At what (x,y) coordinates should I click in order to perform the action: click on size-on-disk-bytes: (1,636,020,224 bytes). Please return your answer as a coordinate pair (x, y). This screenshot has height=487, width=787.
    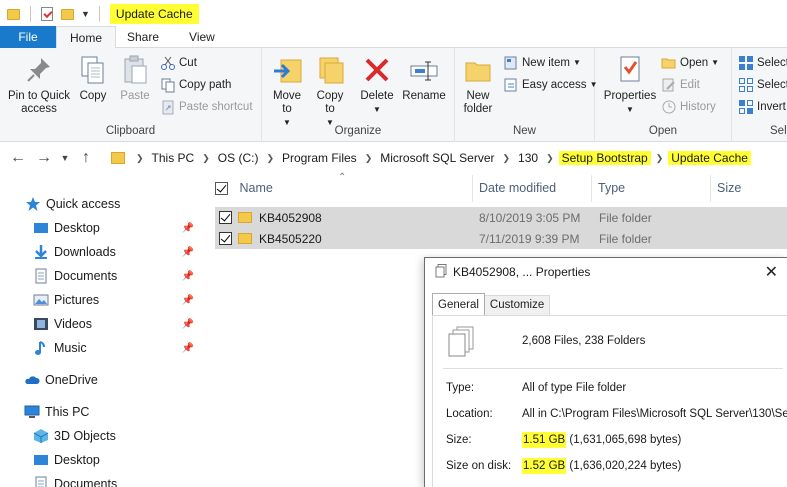
    Looking at the image, I should click on (624, 466).